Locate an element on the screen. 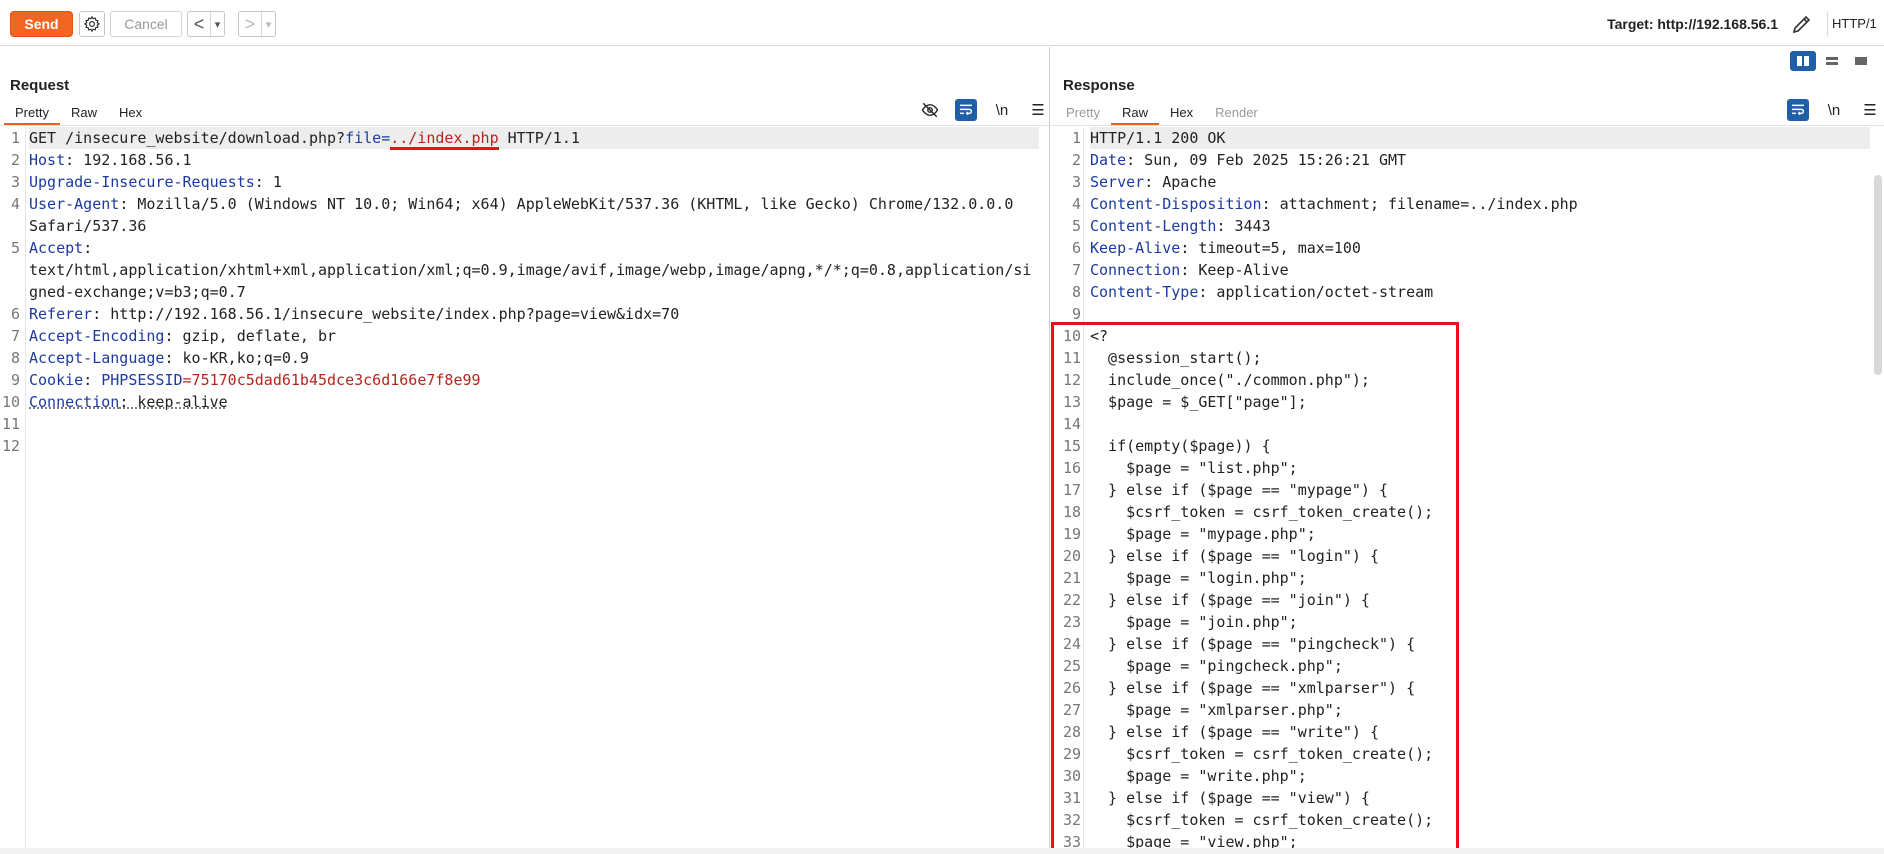 The width and height of the screenshot is (1884, 854). line-text: Content-Type: application/octet-stream is located at coordinates (1261, 292).